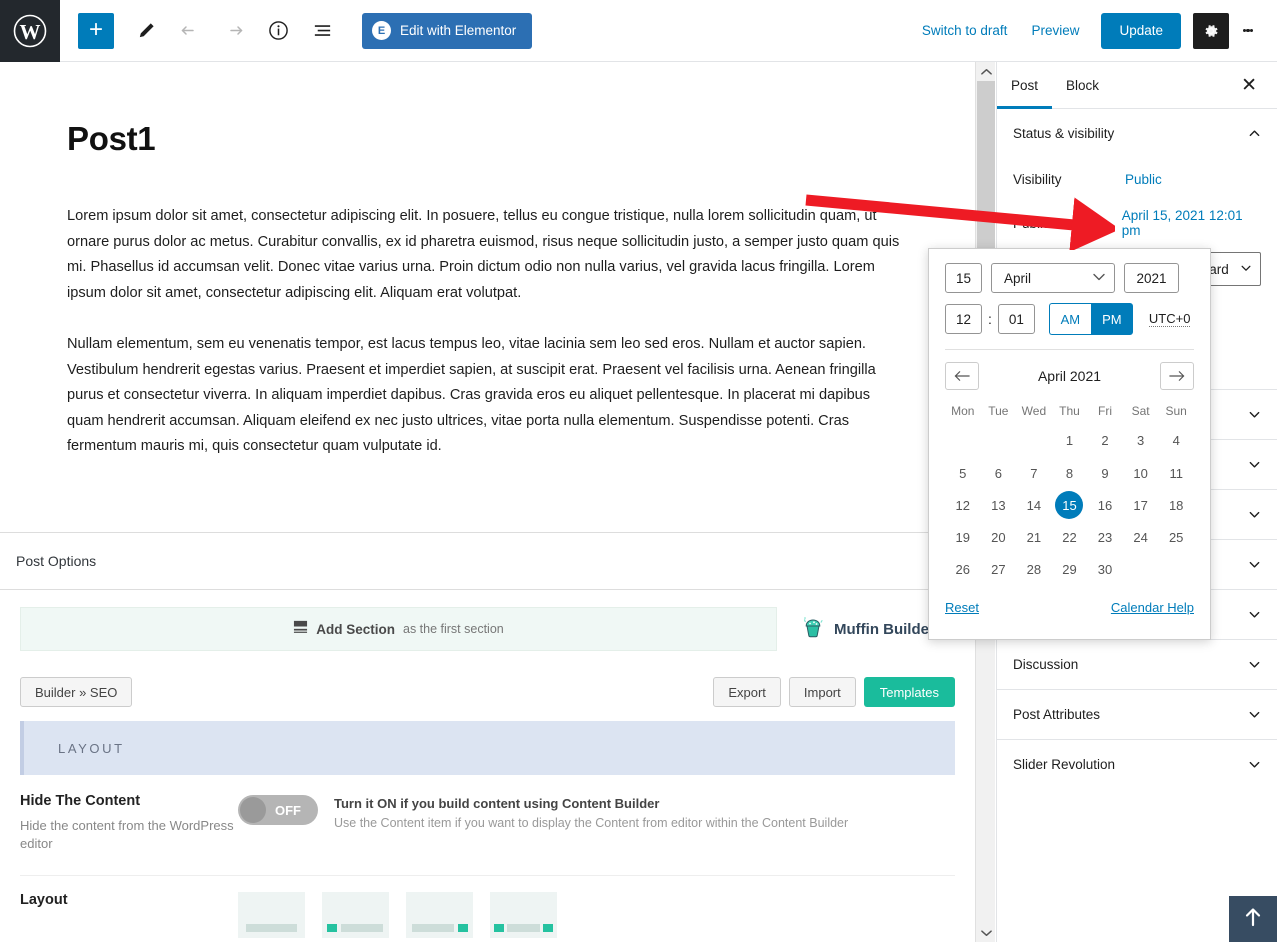 The image size is (1277, 942). I want to click on calendar-day-cell: 11, so click(1176, 473).